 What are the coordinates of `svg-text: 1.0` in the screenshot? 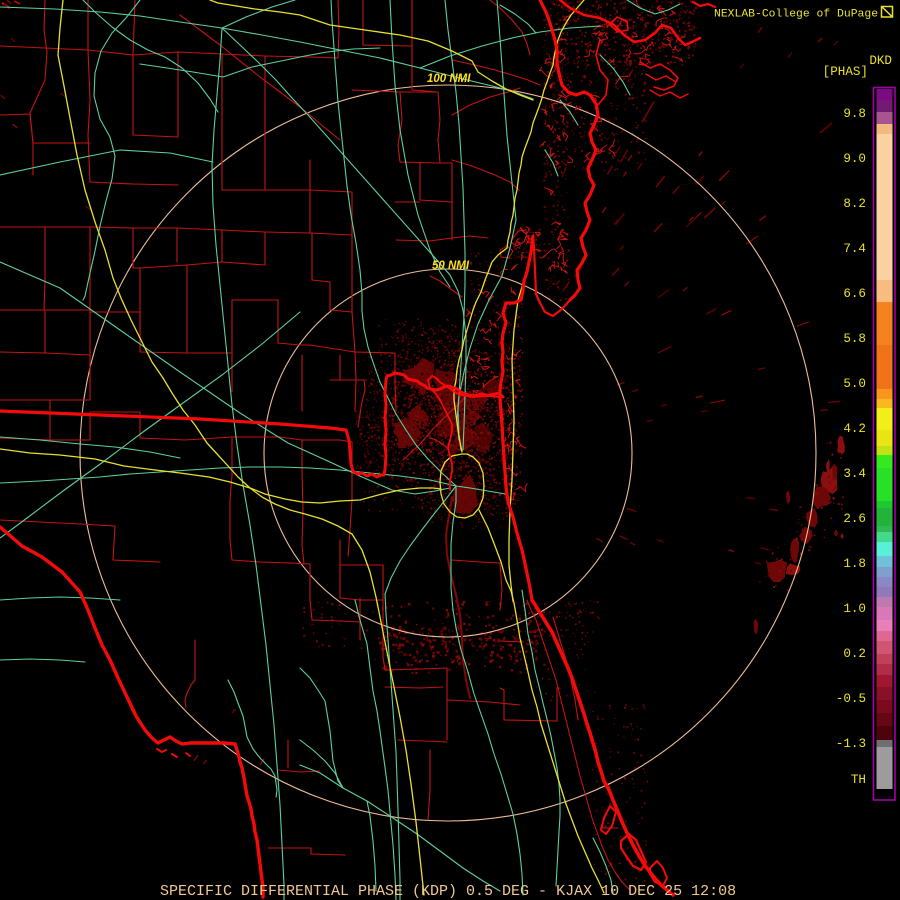 It's located at (854, 609).